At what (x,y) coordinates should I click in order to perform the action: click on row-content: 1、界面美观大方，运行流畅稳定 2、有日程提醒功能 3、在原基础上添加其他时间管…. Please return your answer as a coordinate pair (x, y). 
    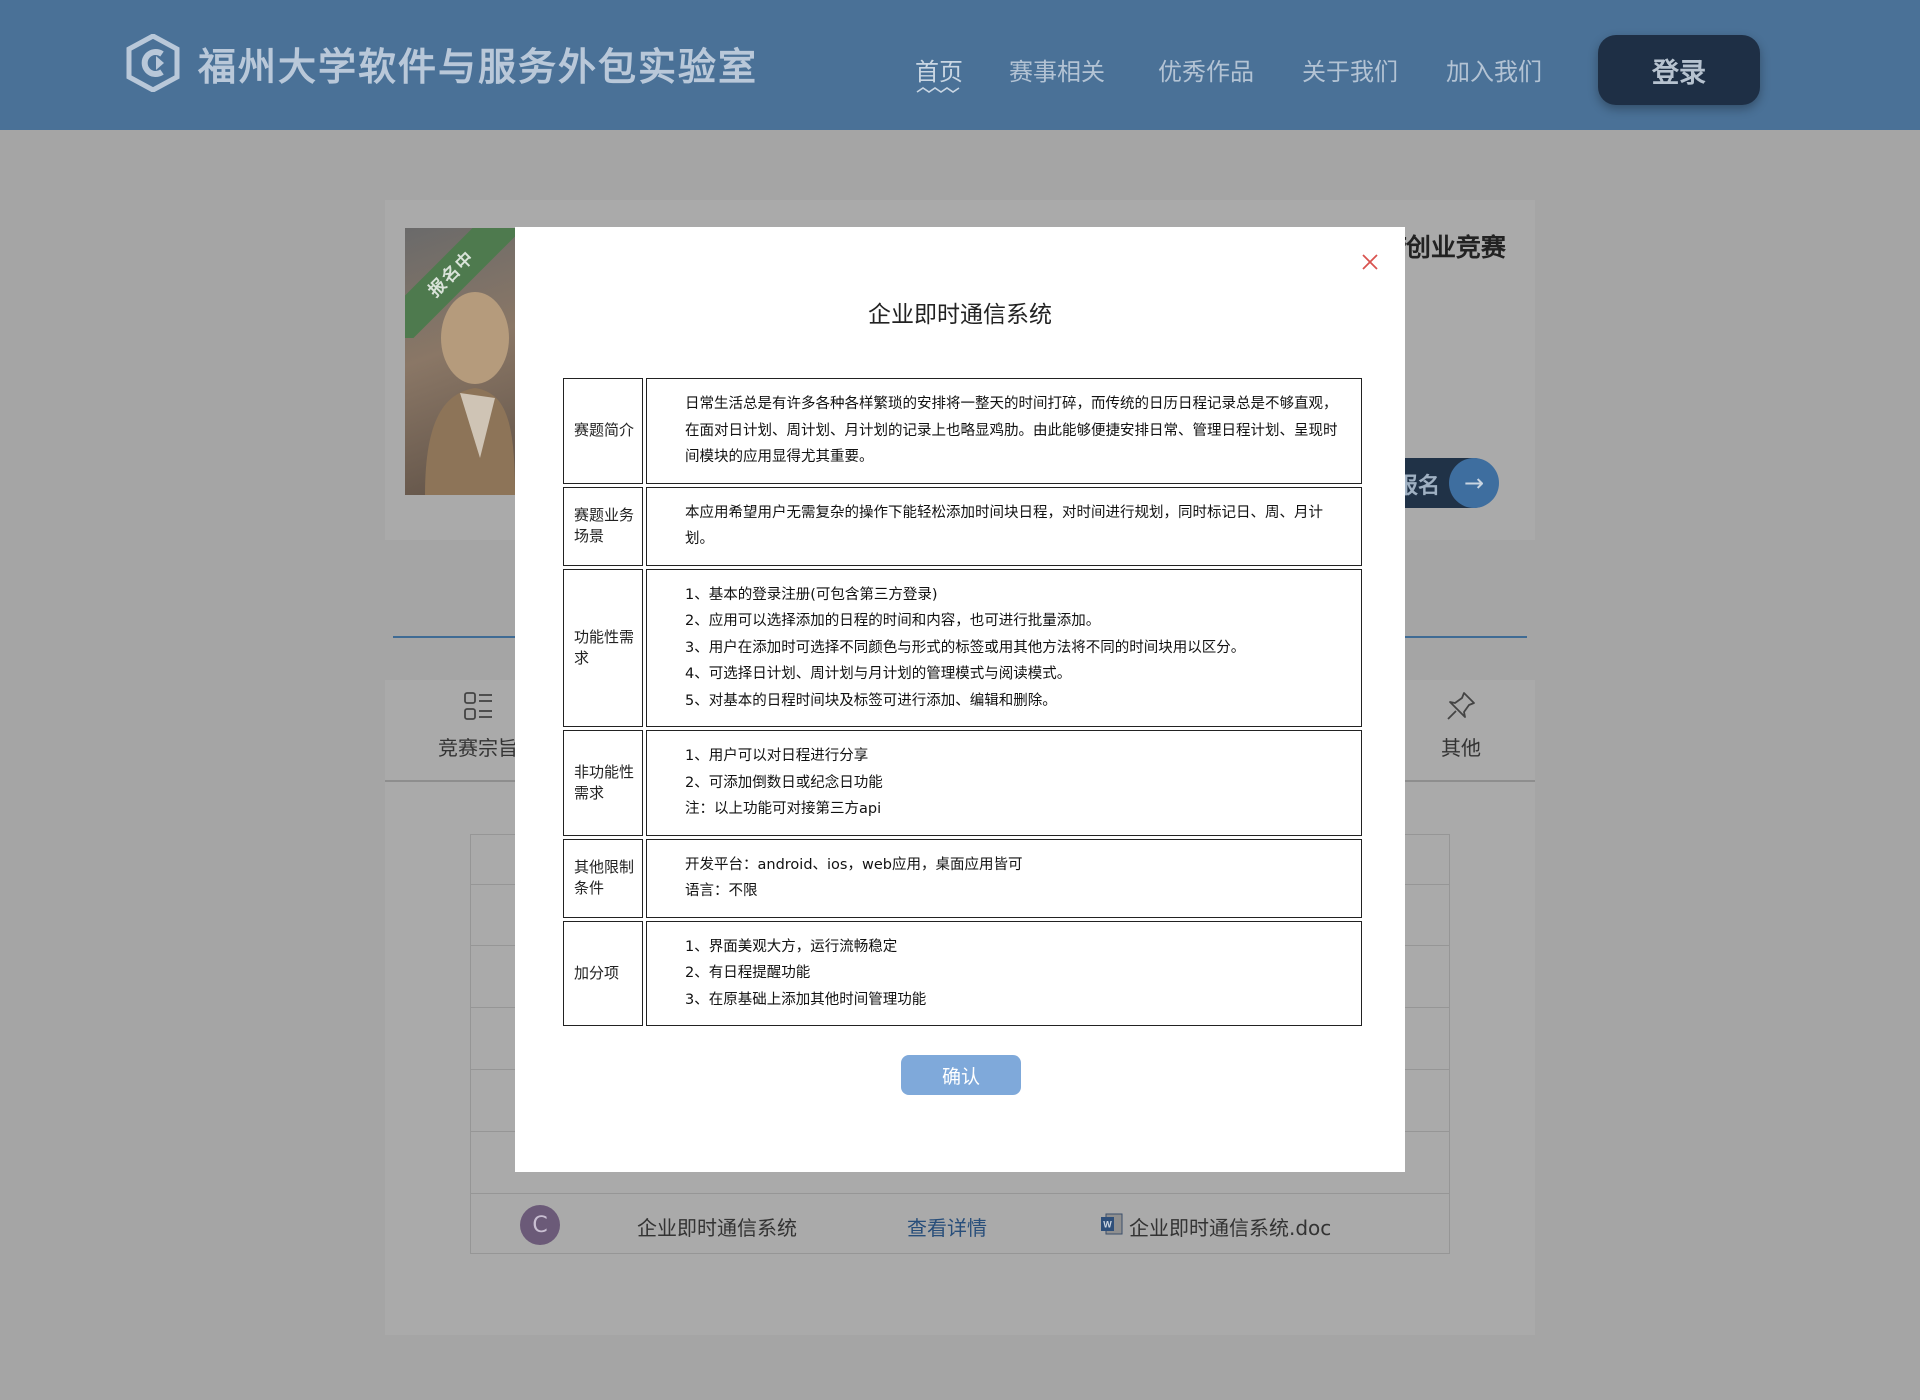
    Looking at the image, I should click on (1004, 973).